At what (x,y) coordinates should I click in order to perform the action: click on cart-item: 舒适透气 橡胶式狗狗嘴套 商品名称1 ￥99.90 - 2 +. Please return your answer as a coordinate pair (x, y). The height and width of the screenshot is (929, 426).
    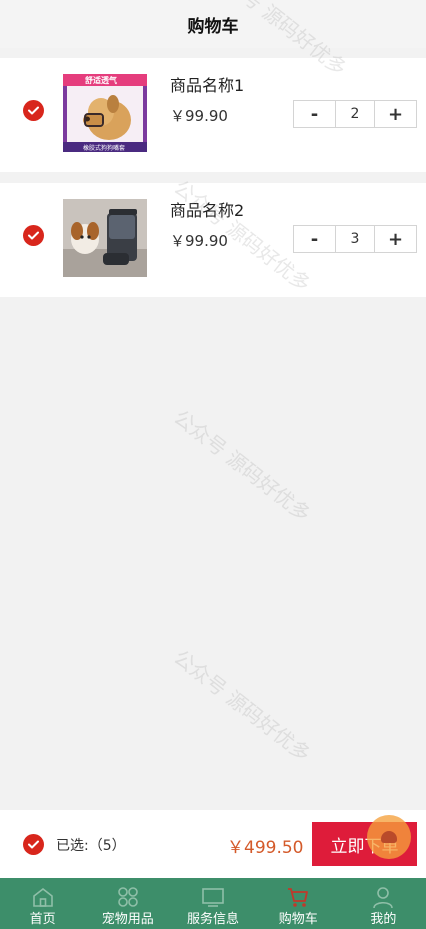
    Looking at the image, I should click on (213, 115).